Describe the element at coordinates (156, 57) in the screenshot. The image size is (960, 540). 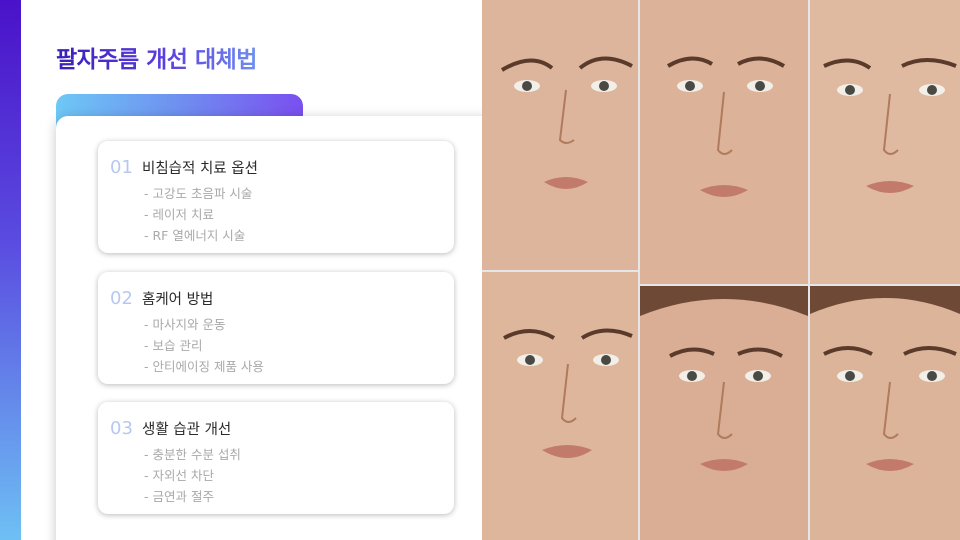
I see `slide-title: 팔자주름 개선 대체법` at that location.